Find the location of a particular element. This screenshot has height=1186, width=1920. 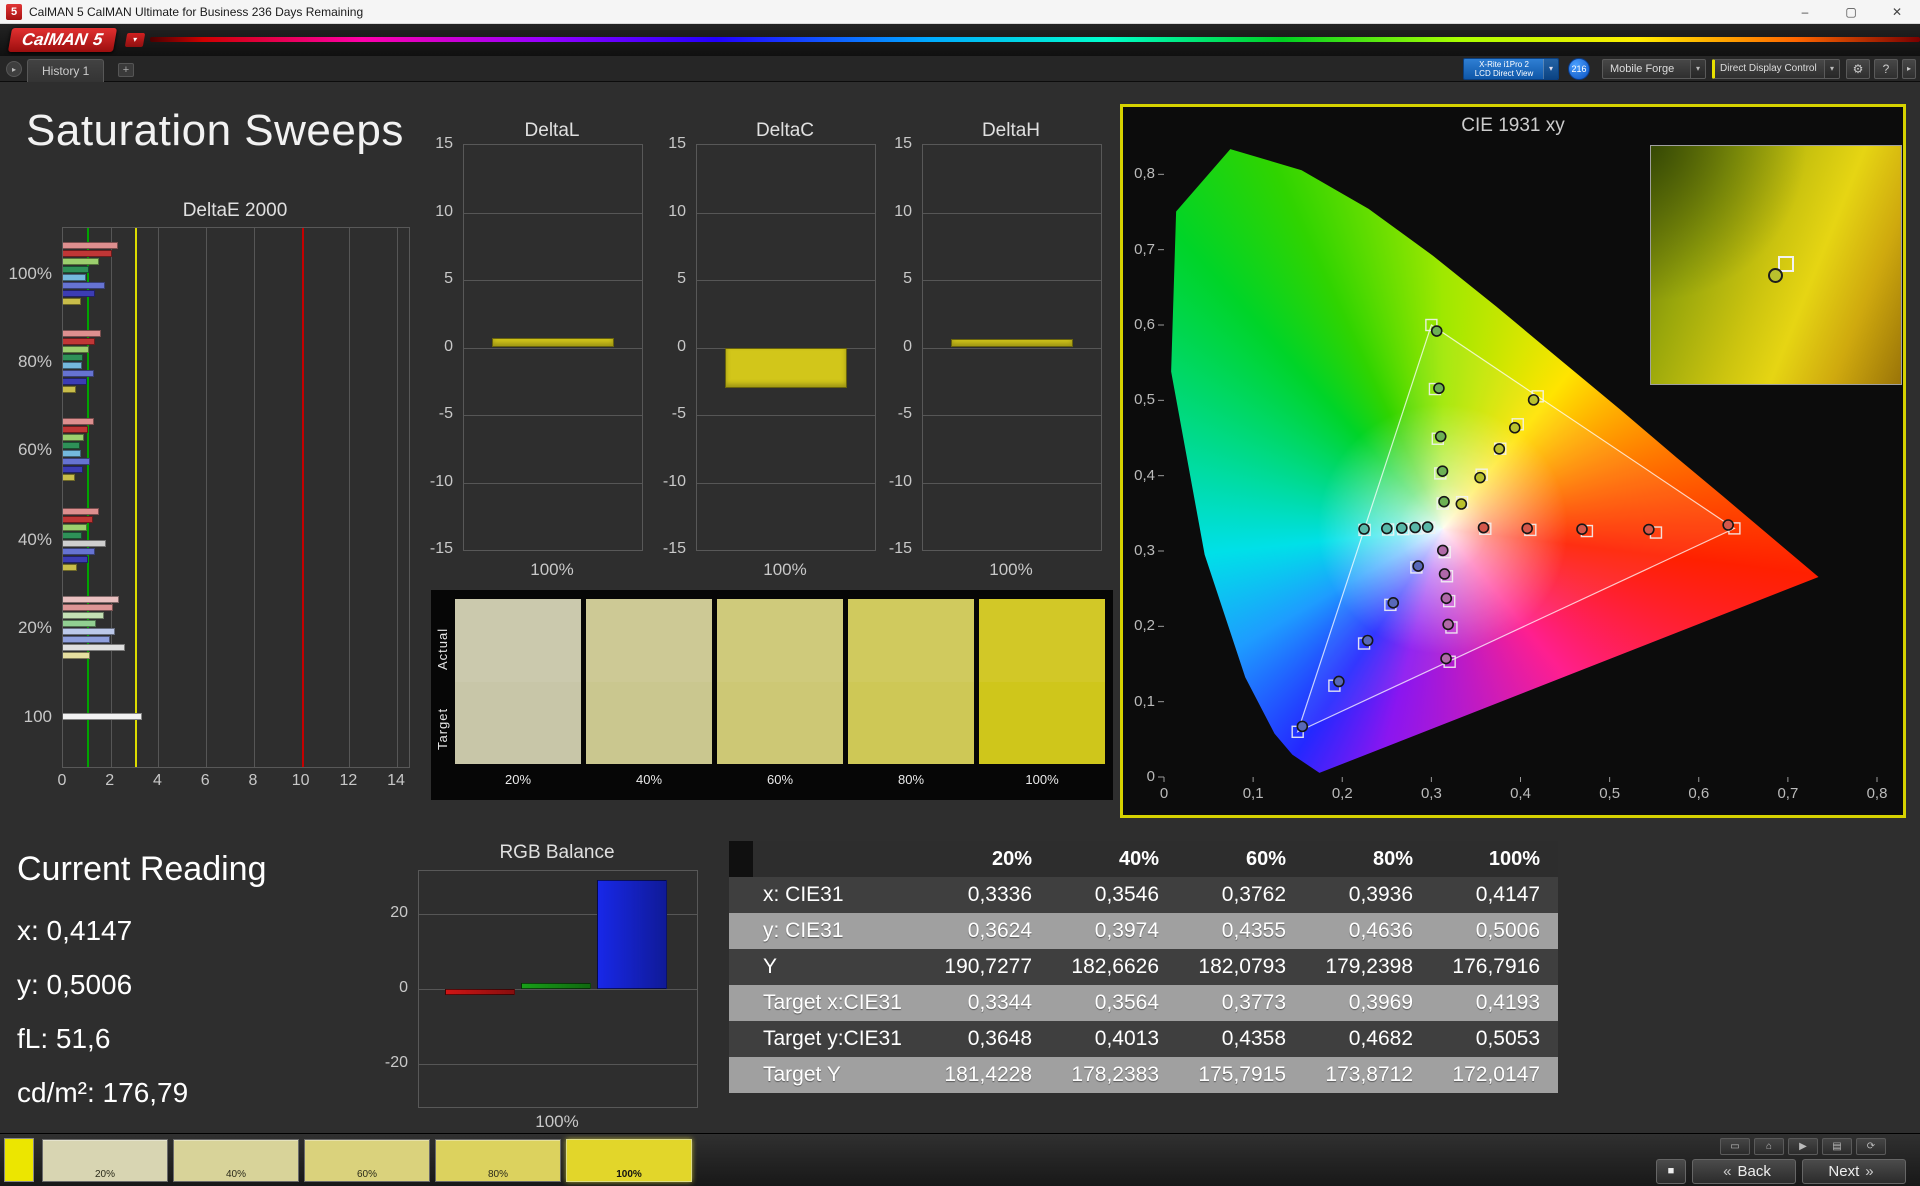

add-tab-button: + is located at coordinates (126, 70).